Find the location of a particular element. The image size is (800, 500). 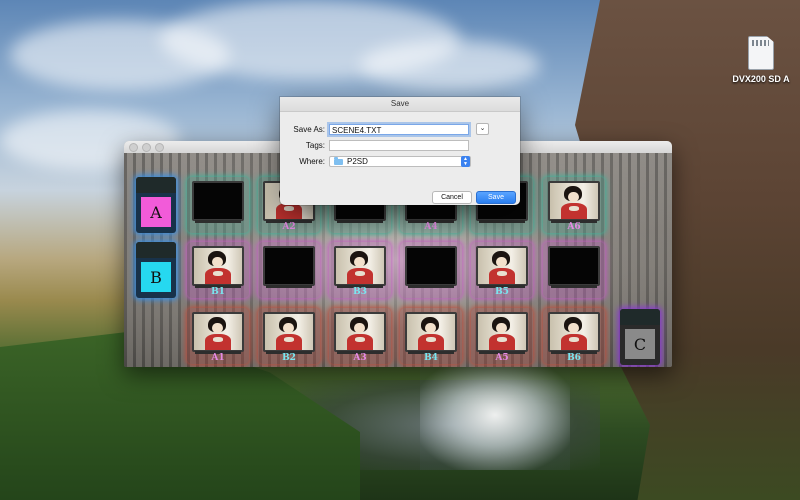

expand-dialog-button: ⌄ is located at coordinates (482, 129).